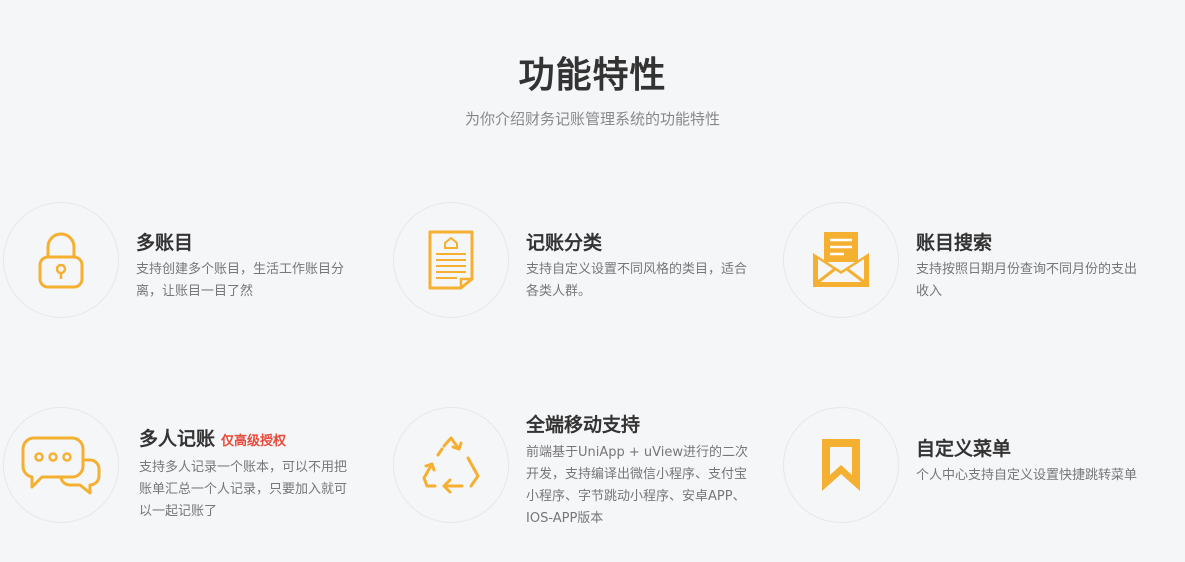 The height and width of the screenshot is (562, 1185). What do you see at coordinates (165, 243) in the screenshot?
I see `feature-title: 多账目` at bounding box center [165, 243].